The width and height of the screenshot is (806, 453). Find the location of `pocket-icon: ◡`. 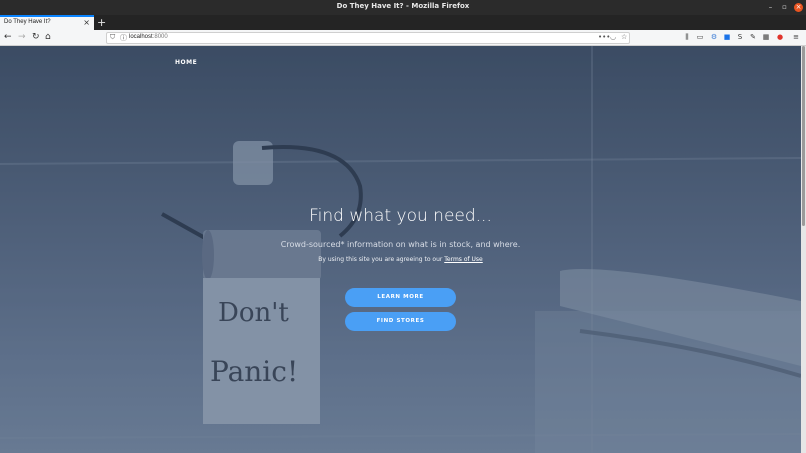

pocket-icon: ◡ is located at coordinates (613, 37).